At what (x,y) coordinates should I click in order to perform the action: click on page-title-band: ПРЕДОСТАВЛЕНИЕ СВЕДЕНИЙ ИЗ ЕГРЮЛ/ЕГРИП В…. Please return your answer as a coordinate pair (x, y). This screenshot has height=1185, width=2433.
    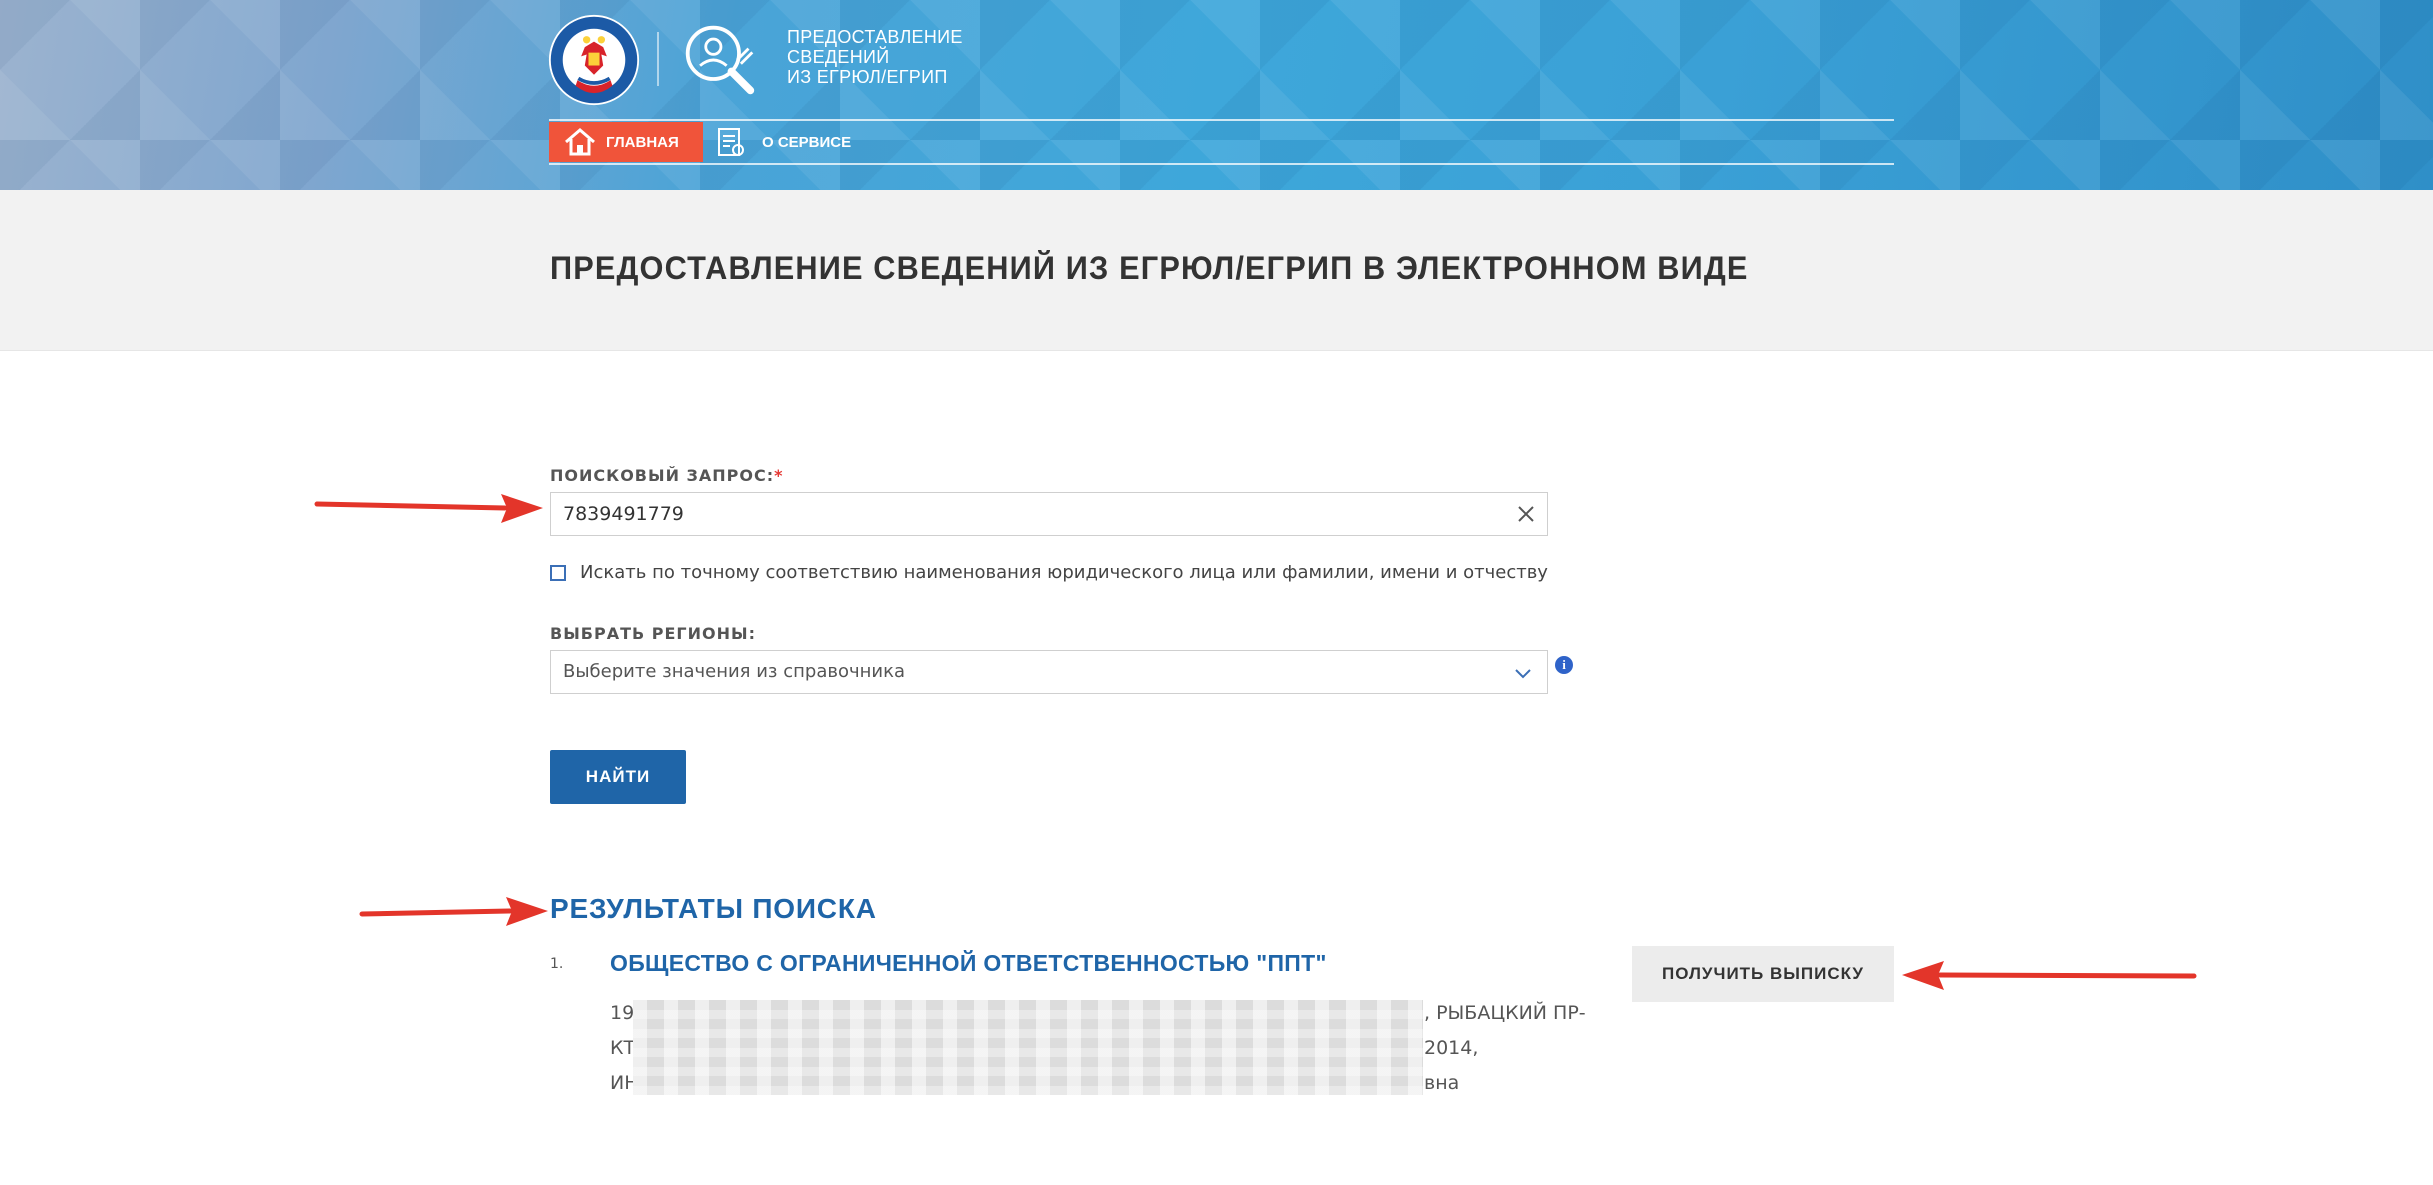
    Looking at the image, I should click on (1216, 270).